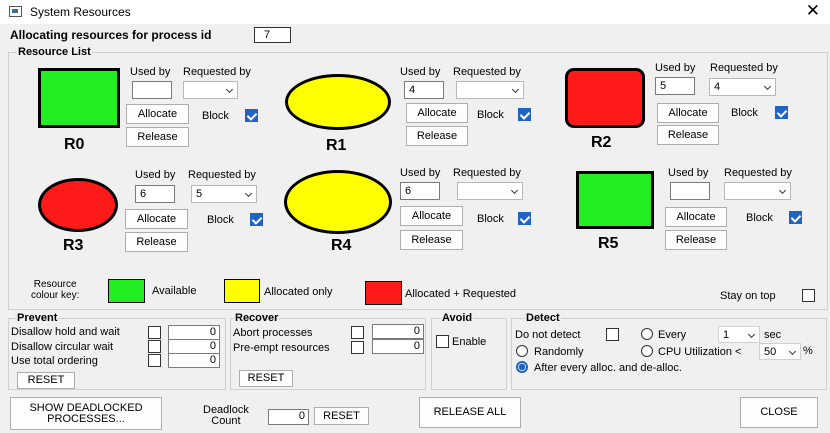 The image size is (830, 433). Describe the element at coordinates (199, 194) in the screenshot. I see `requested-by-value-r3: 5` at that location.